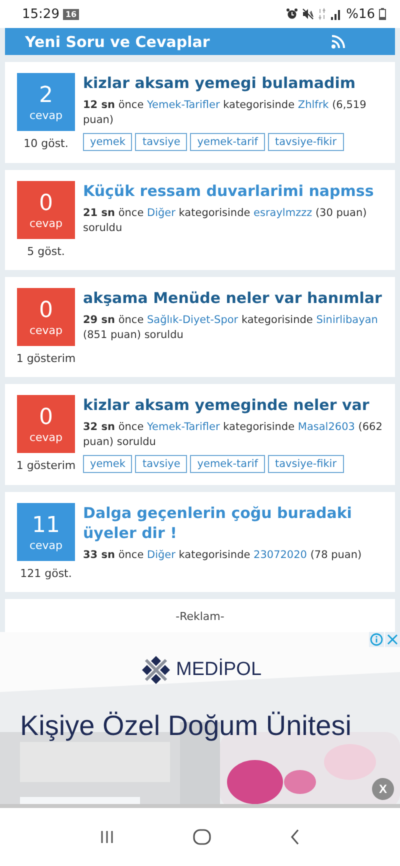 The image size is (400, 866). I want to click on user-link: Zhlfrk, so click(313, 105).